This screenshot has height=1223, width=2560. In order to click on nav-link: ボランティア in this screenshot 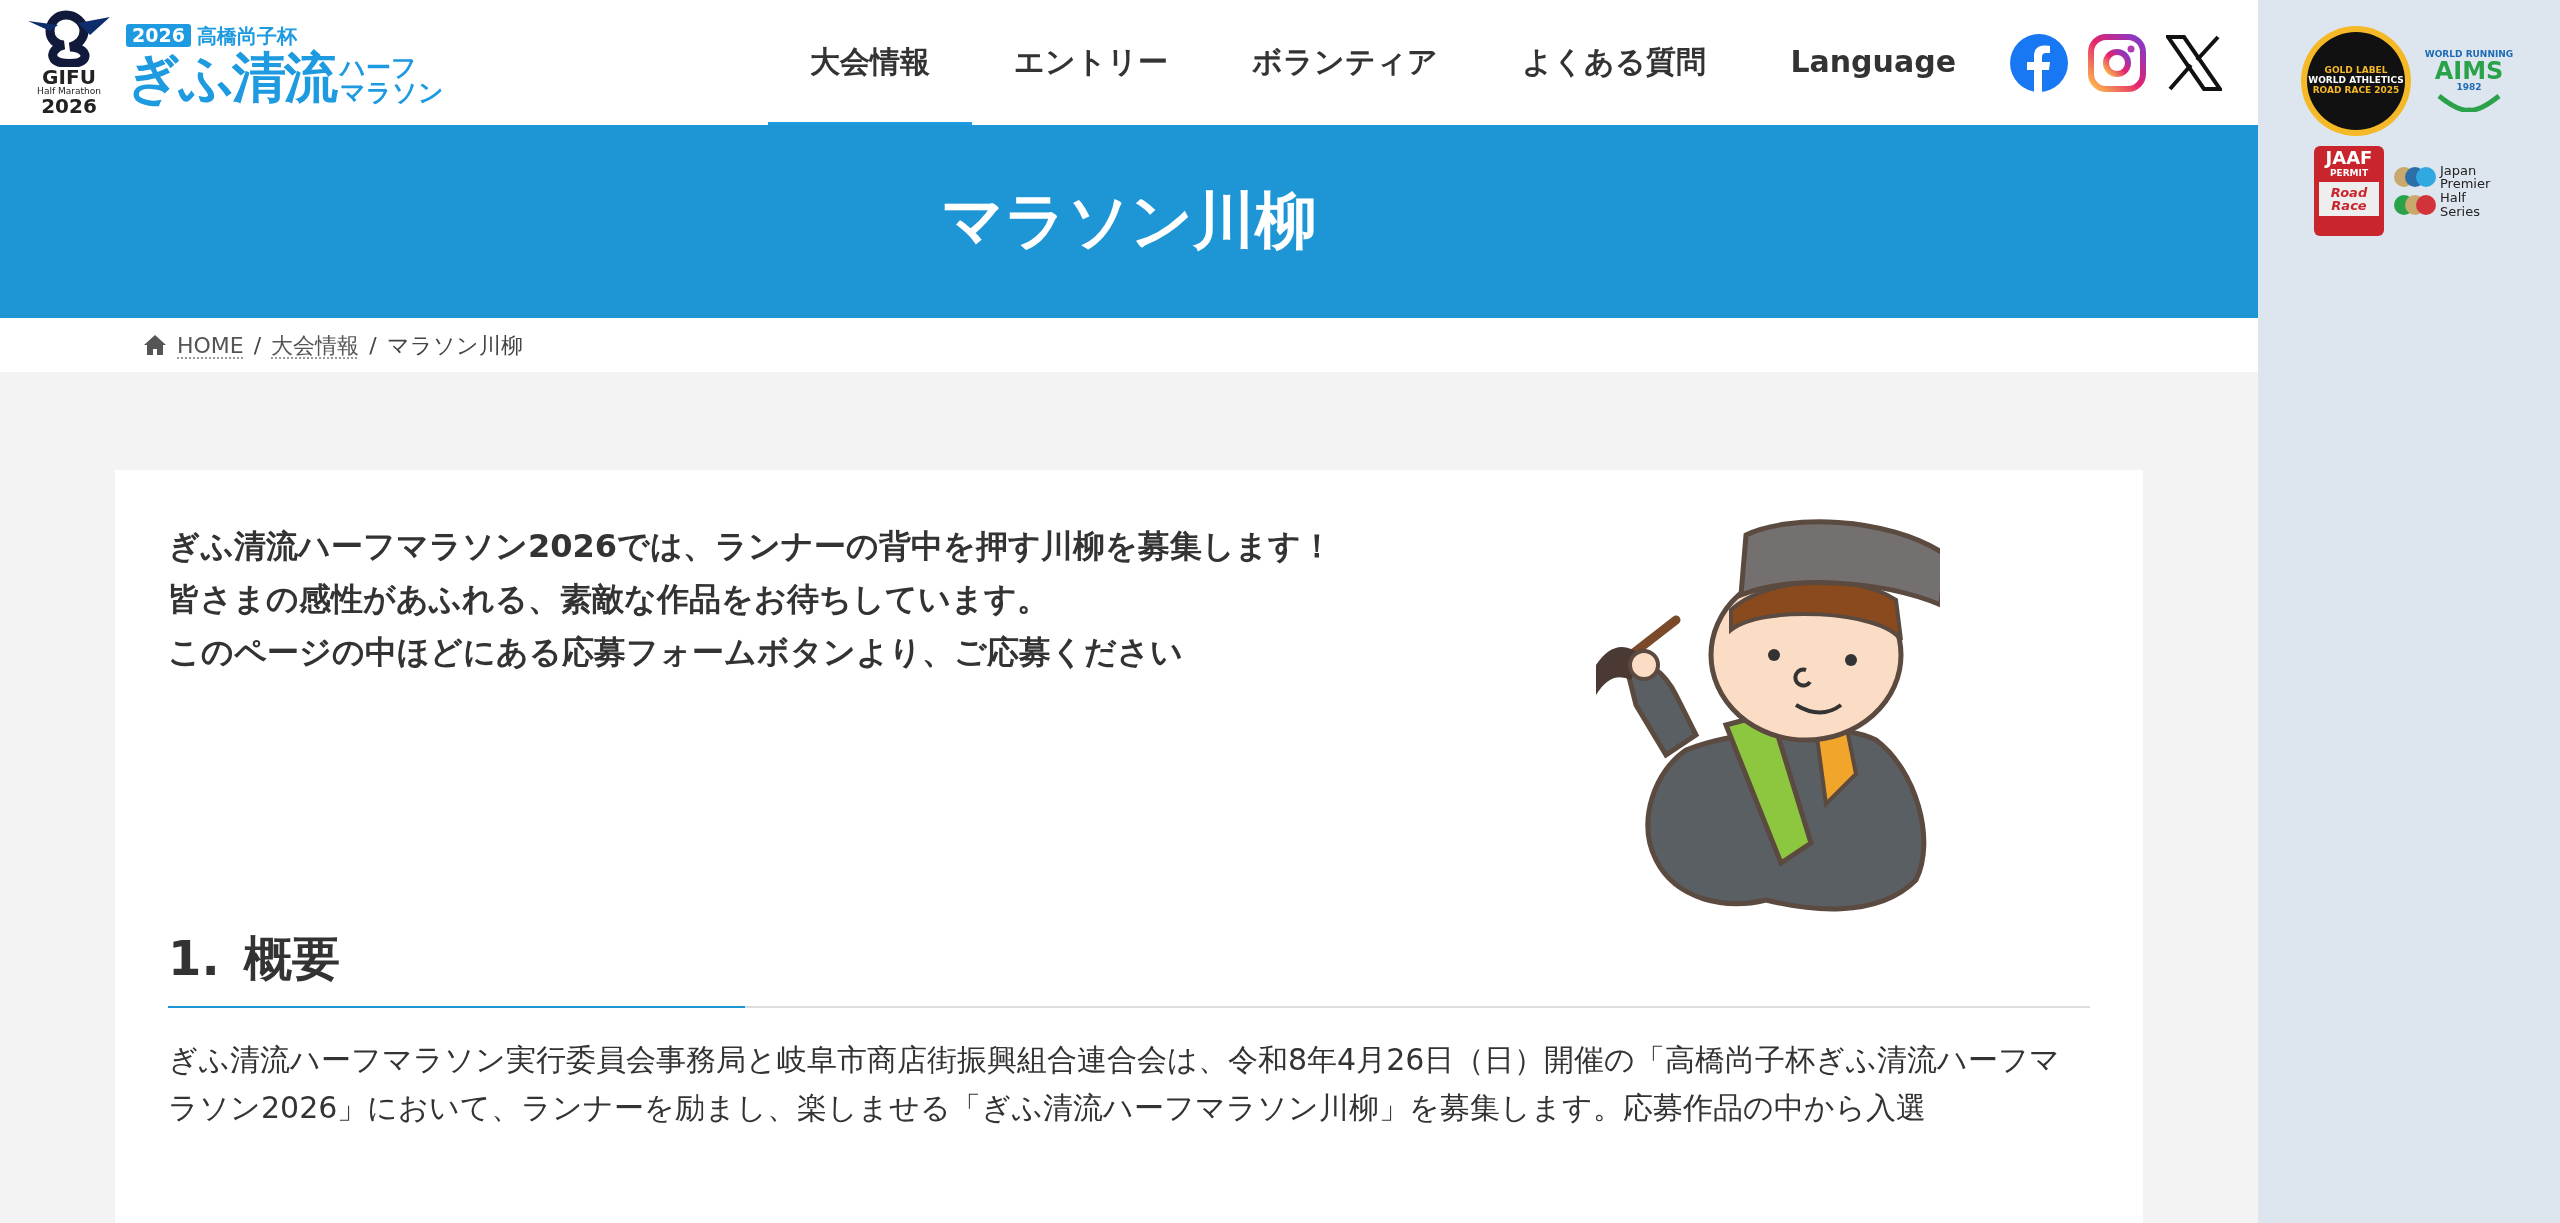, I will do `click(1345, 62)`.